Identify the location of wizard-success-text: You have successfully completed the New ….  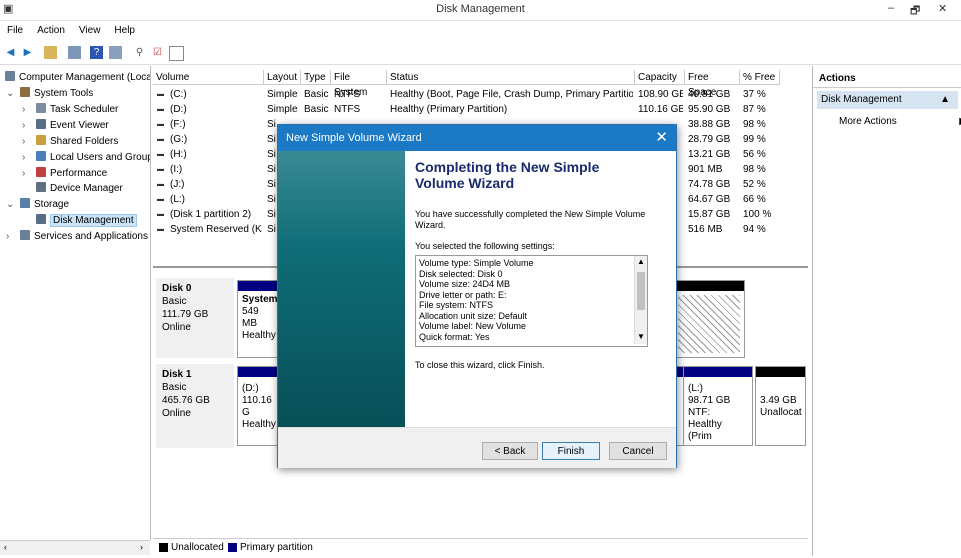
(530, 214).